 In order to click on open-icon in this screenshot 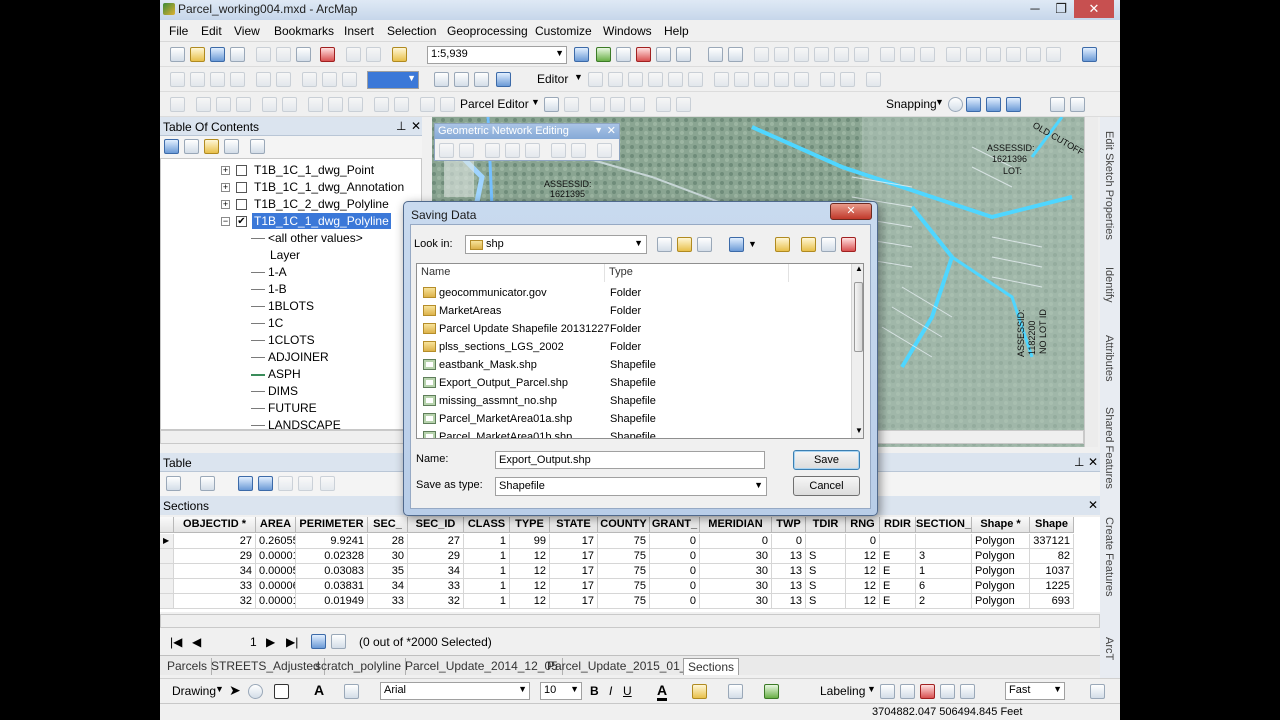, I will do `click(197, 54)`.